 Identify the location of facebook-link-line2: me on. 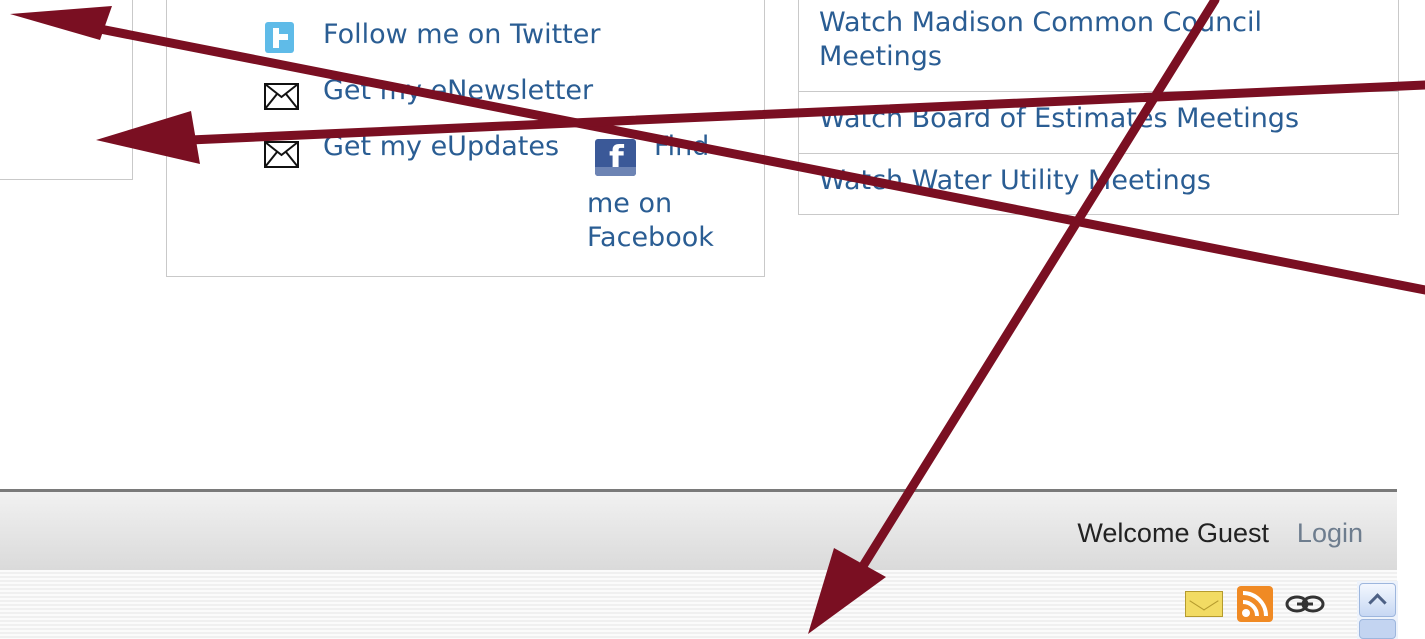
(629, 203).